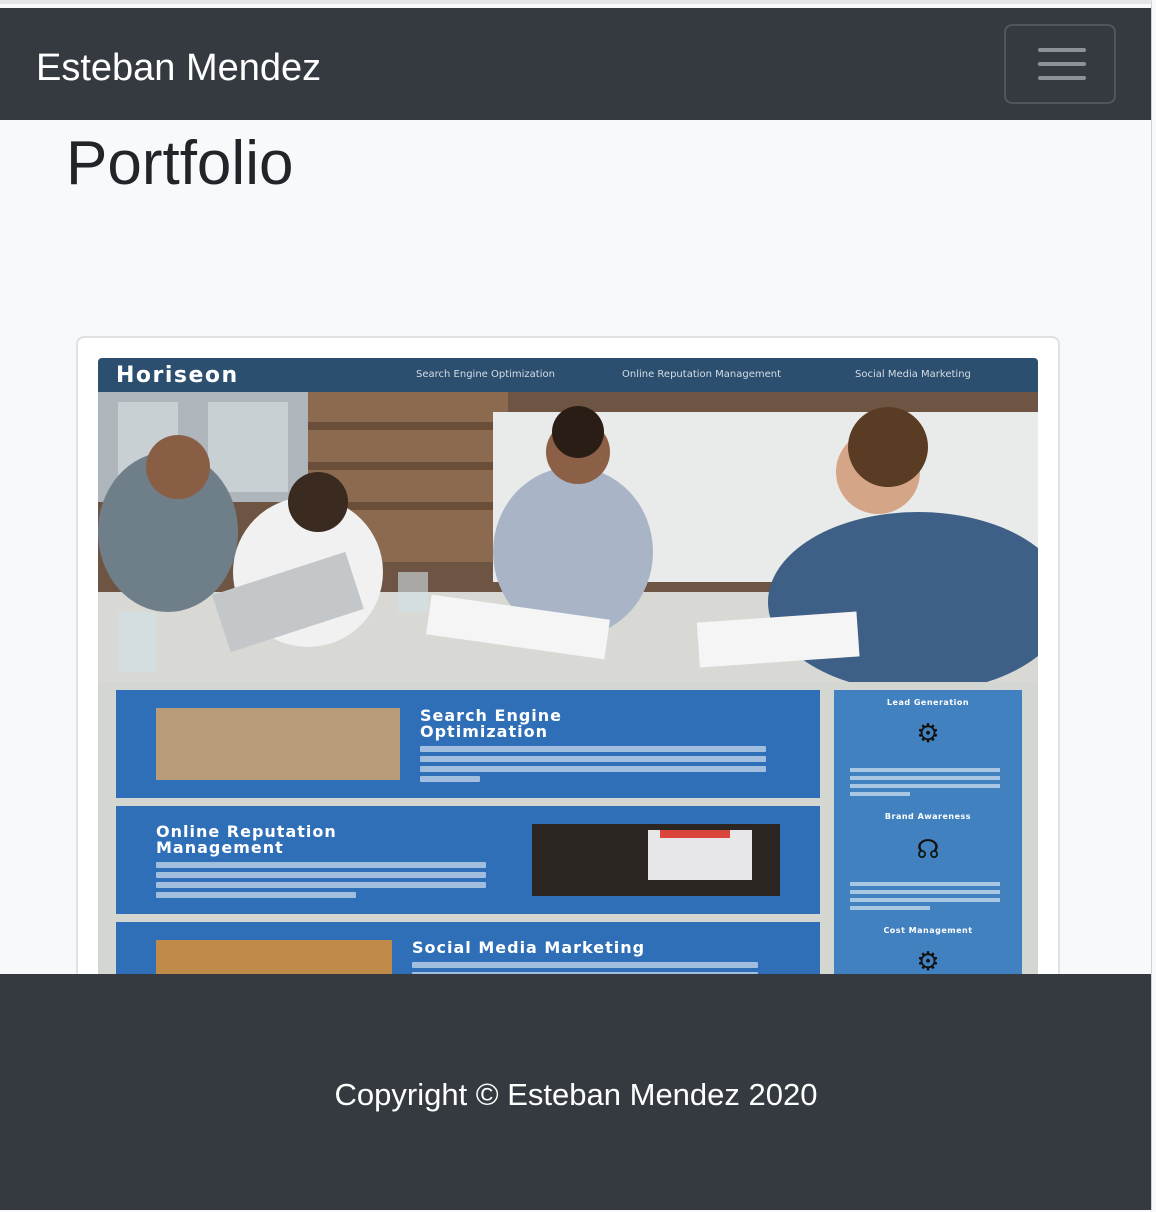  I want to click on cost-management-icon: ⚙, so click(928, 961).